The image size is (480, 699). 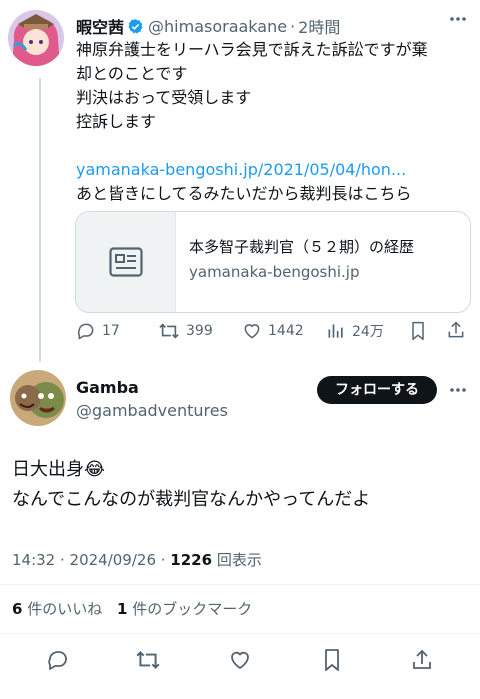 I want to click on avatar-gamba, so click(x=38, y=398).